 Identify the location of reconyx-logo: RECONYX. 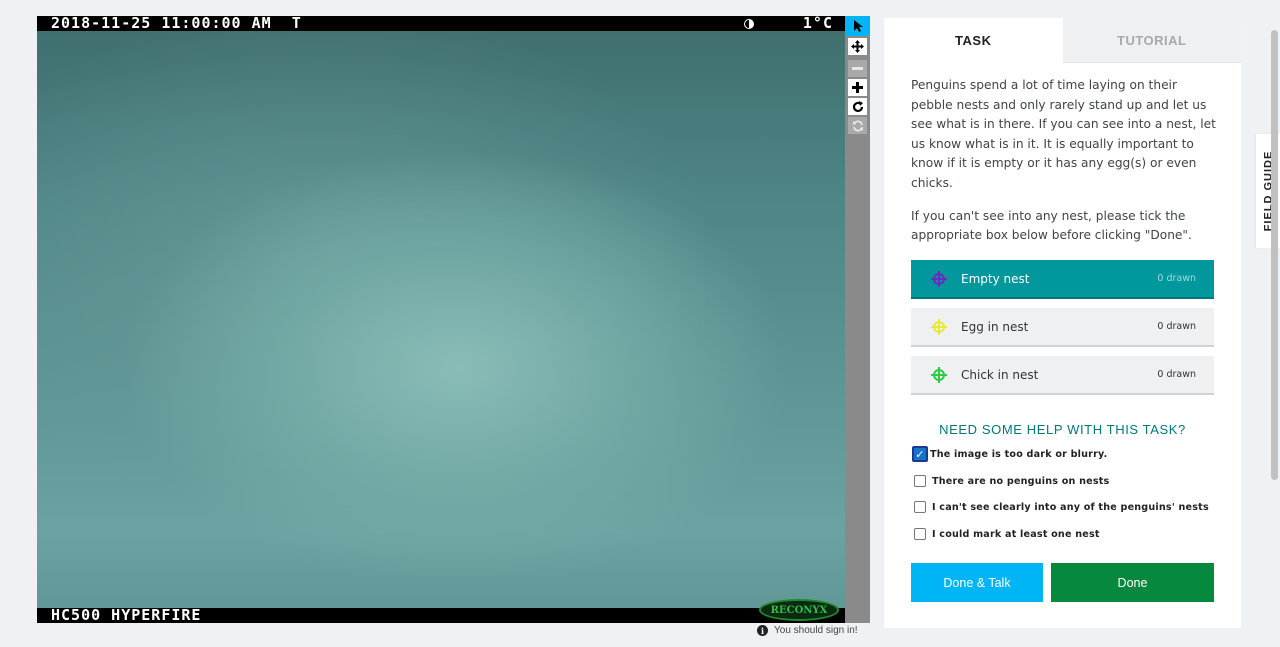
(799, 610).